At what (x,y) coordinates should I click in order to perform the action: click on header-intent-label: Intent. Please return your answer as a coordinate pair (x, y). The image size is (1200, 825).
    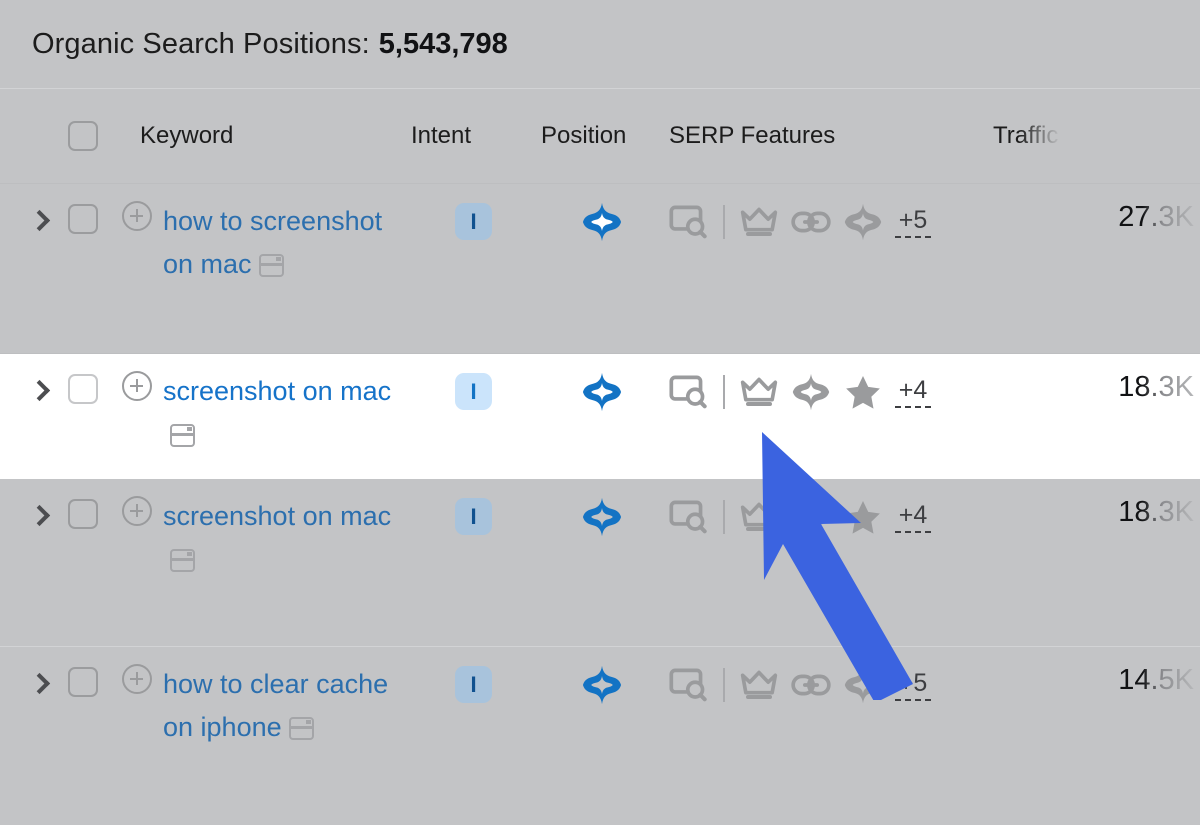
    Looking at the image, I should click on (441, 135).